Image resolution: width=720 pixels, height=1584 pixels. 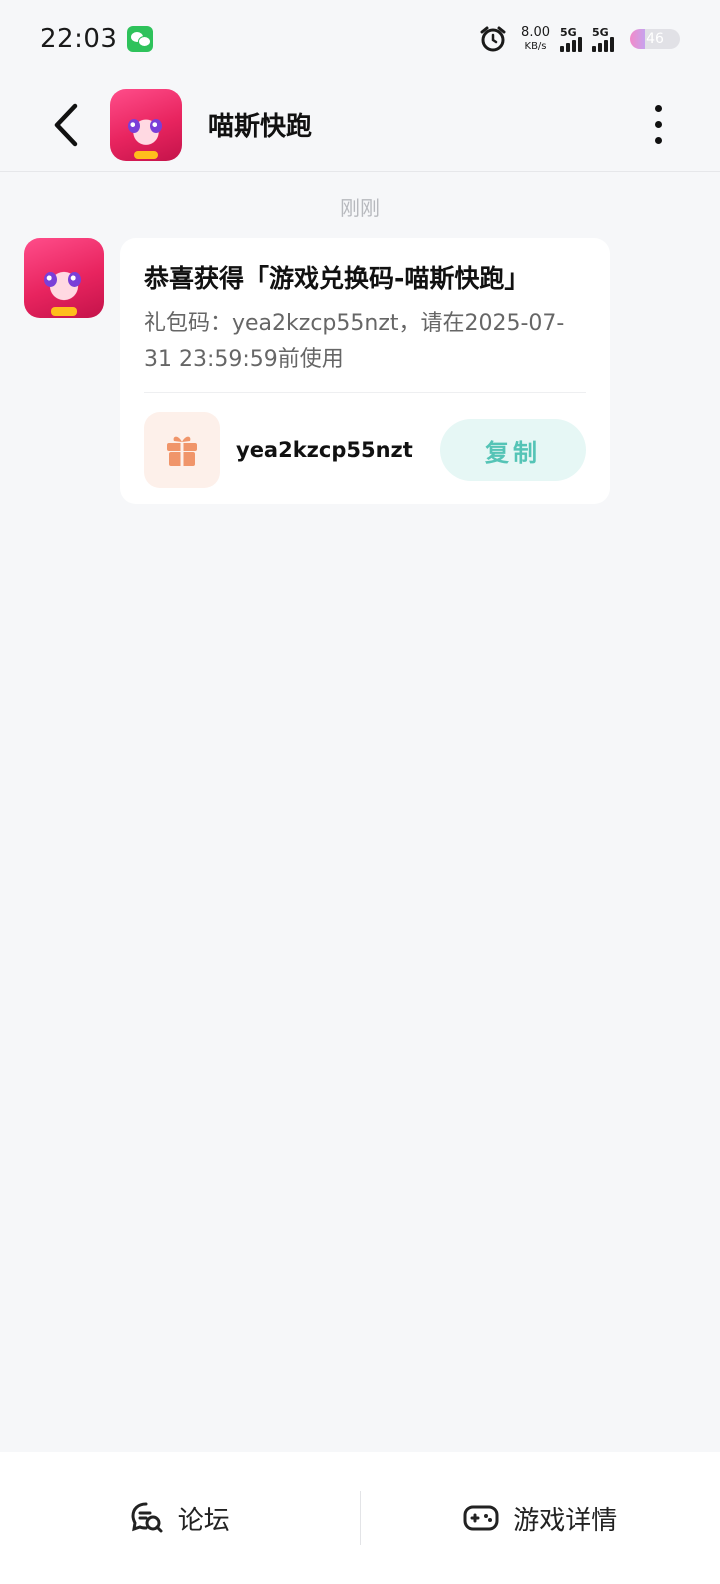 I want to click on signal-icon-2: 5G, so click(x=603, y=39).